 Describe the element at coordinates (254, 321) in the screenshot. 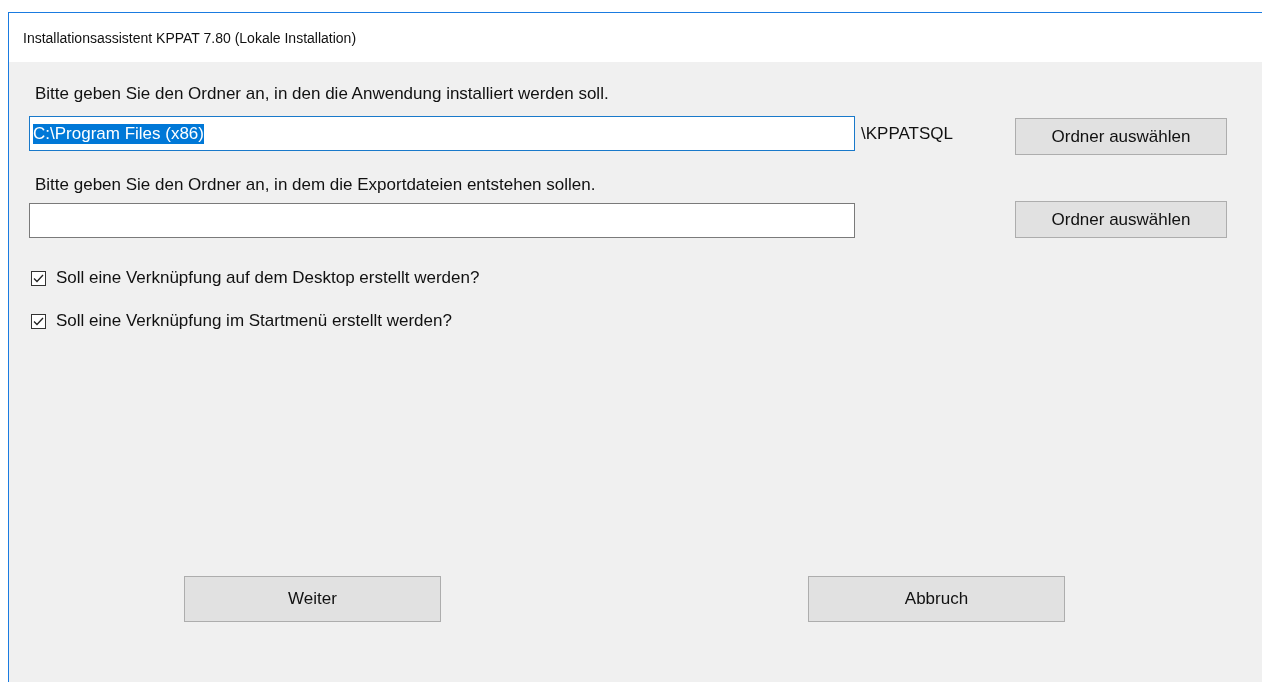

I see `checkbox-label: Soll eine Verknüpfung im Startmenü erstellt werden?` at that location.